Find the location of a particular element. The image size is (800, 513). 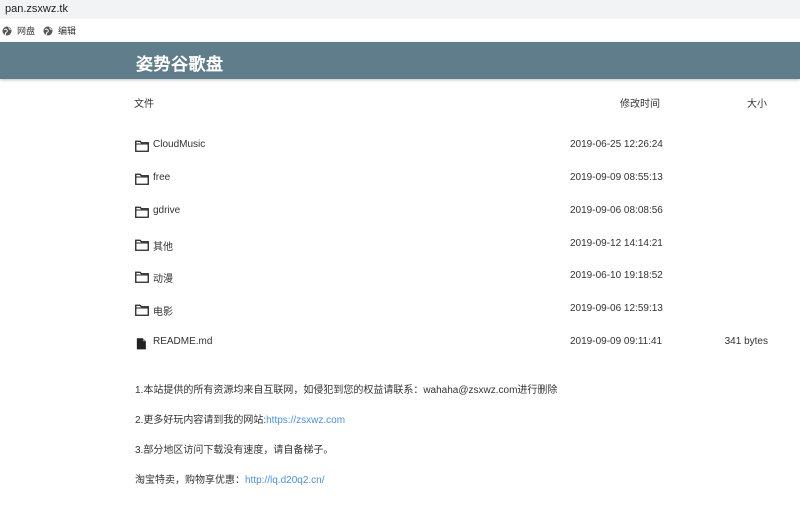

file-modified: 2019-06-25 12:26:24 is located at coordinates (616, 144).